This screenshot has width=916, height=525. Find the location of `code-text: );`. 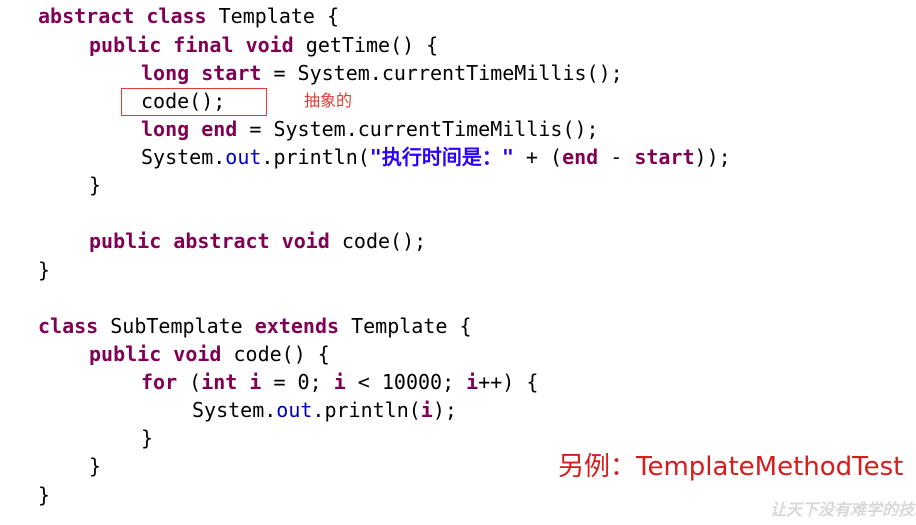

code-text: ); is located at coordinates (444, 410).